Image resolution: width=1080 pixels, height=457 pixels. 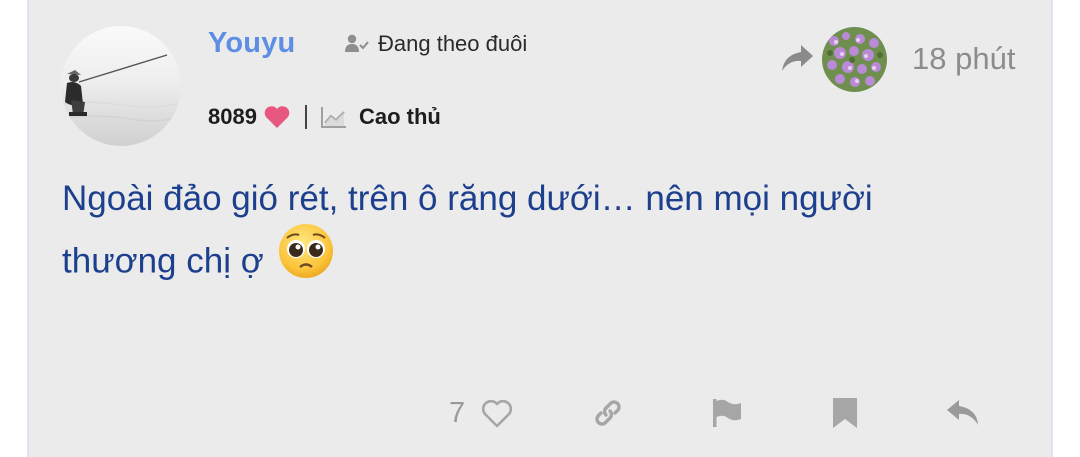 I want to click on flag-button, so click(x=727, y=413).